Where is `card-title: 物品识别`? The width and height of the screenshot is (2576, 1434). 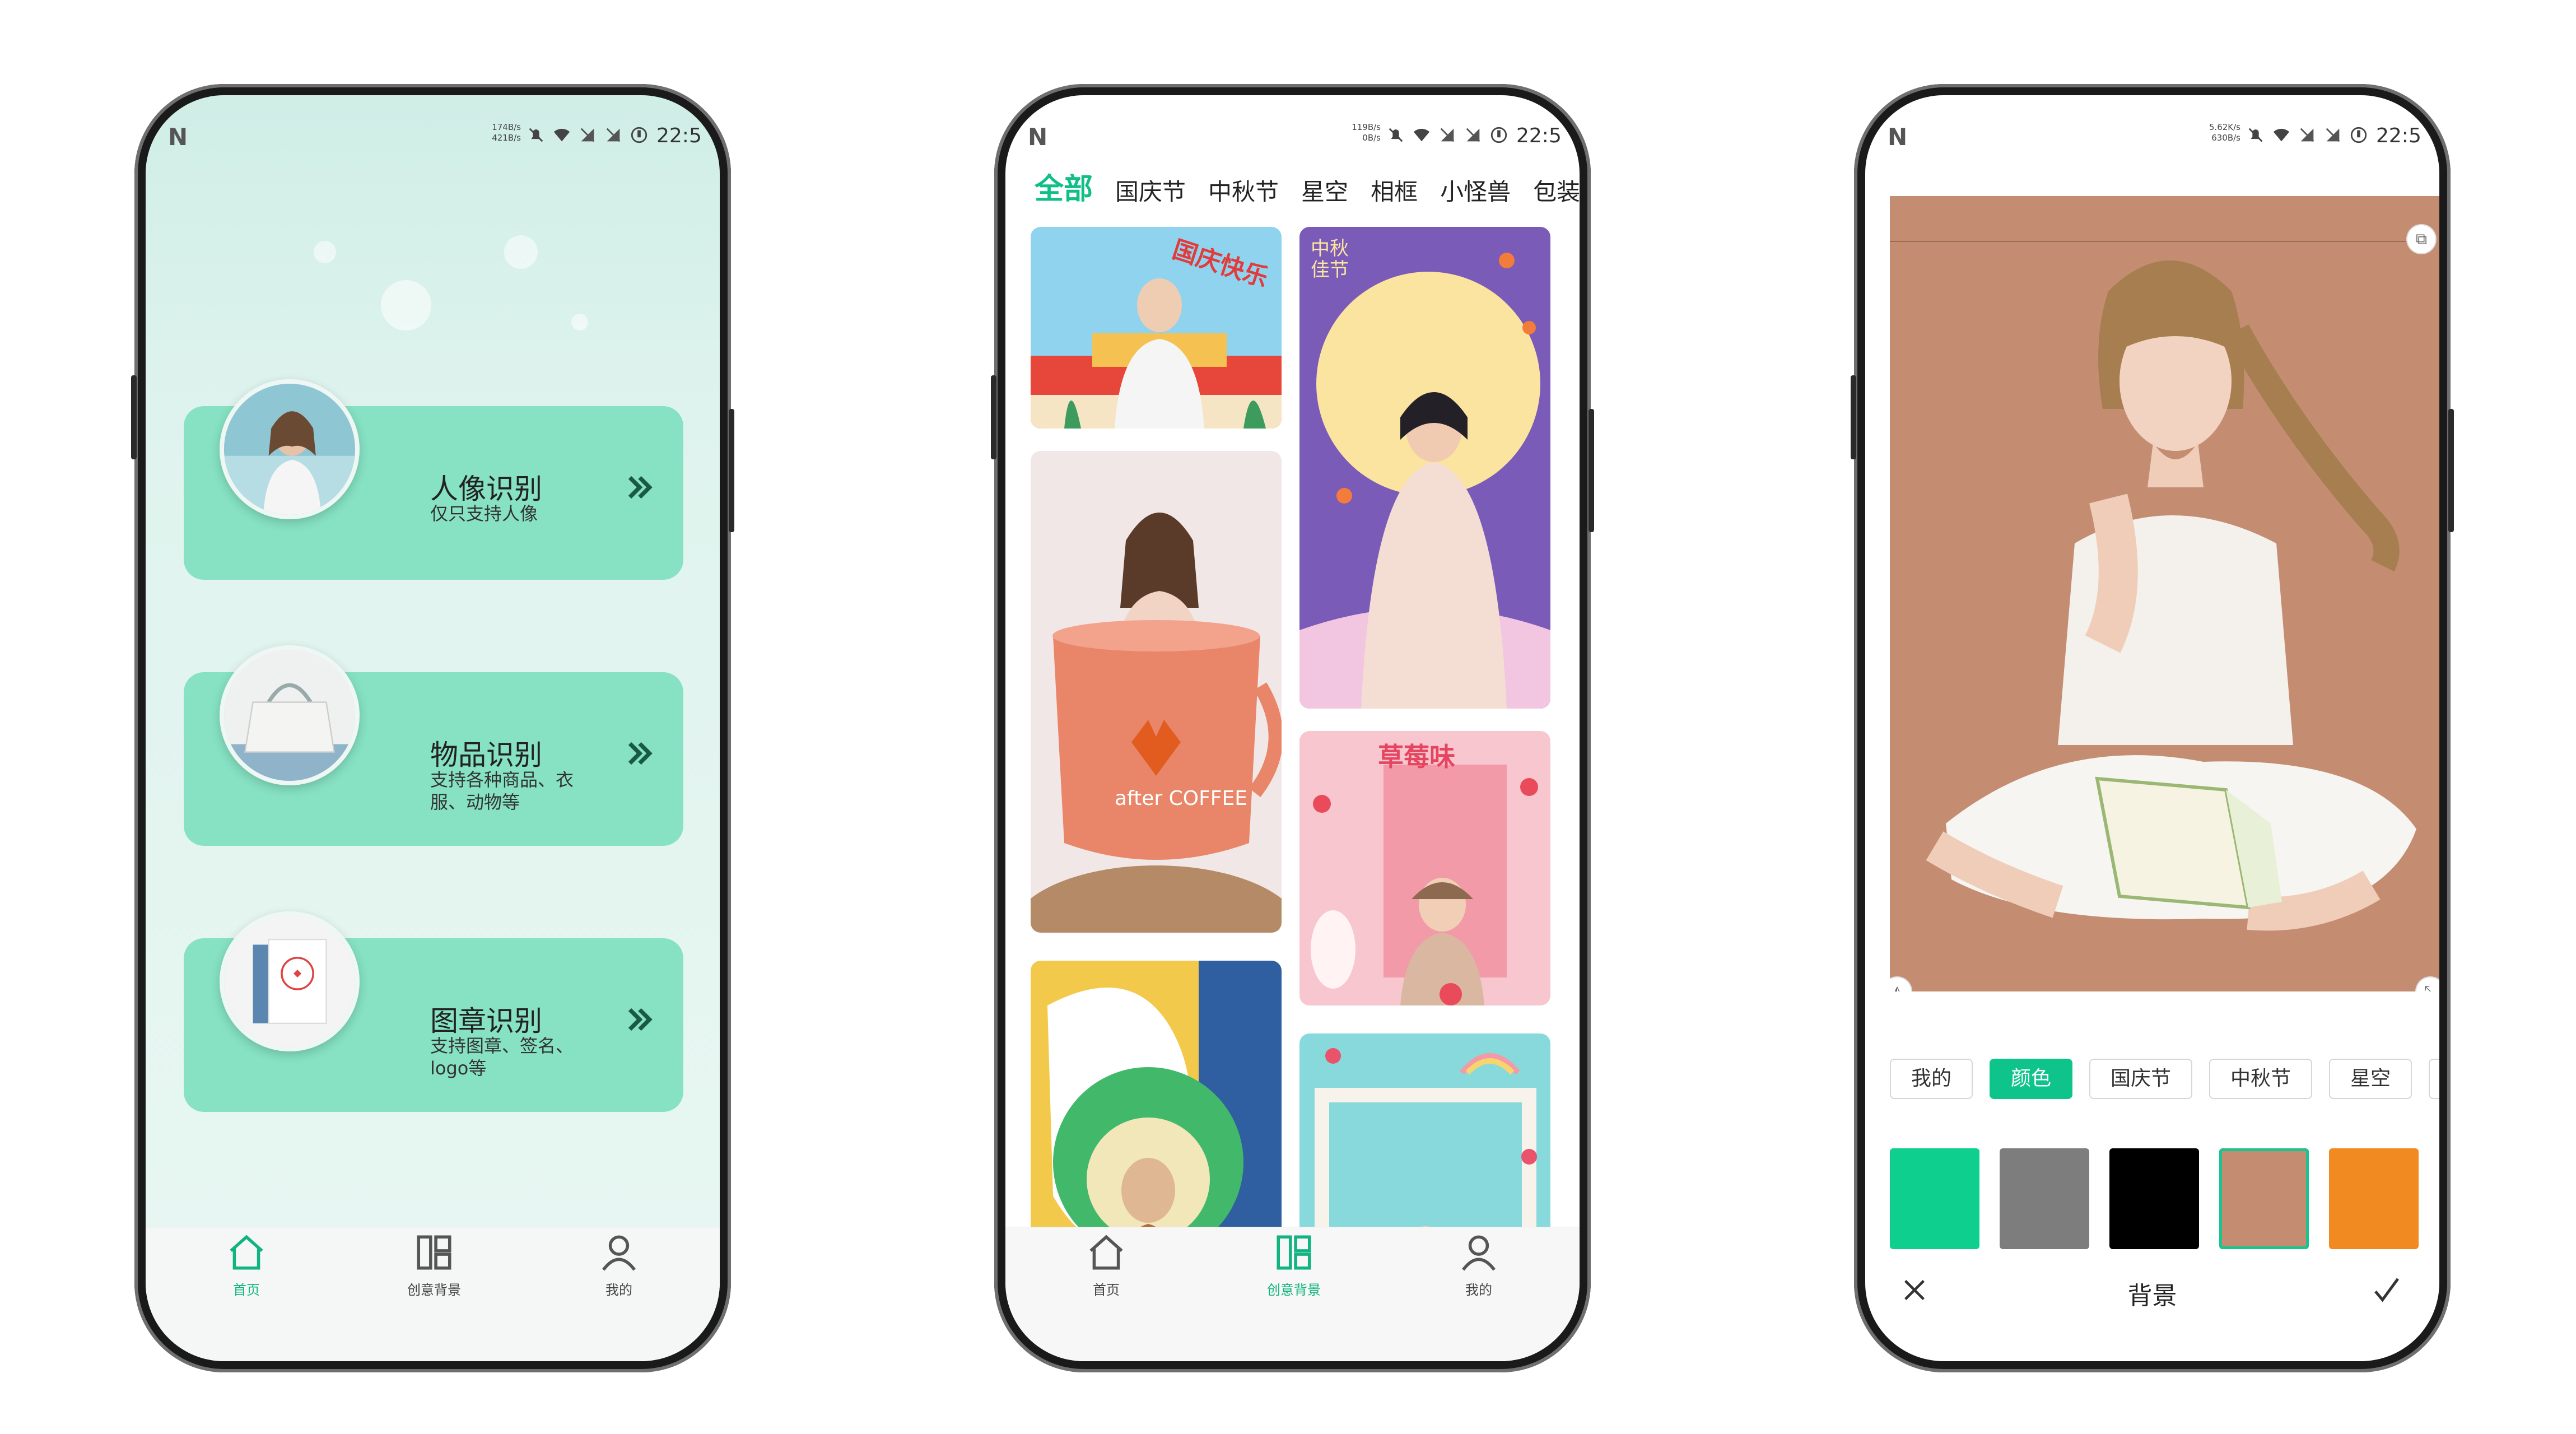
card-title: 物品识别 is located at coordinates (486, 755).